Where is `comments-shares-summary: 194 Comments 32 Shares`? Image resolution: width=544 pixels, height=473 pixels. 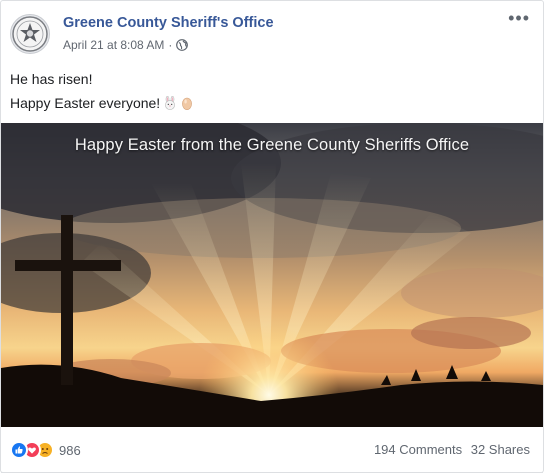 comments-shares-summary: 194 Comments 32 Shares is located at coordinates (452, 449).